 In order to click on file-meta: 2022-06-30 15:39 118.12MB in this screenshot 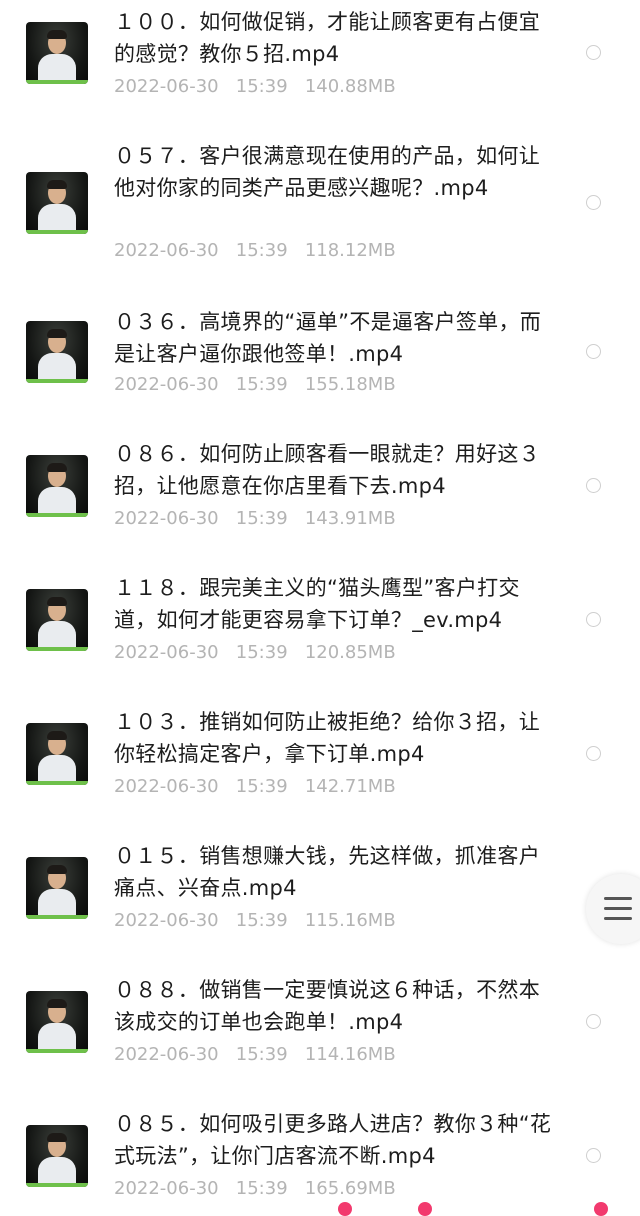, I will do `click(255, 250)`.